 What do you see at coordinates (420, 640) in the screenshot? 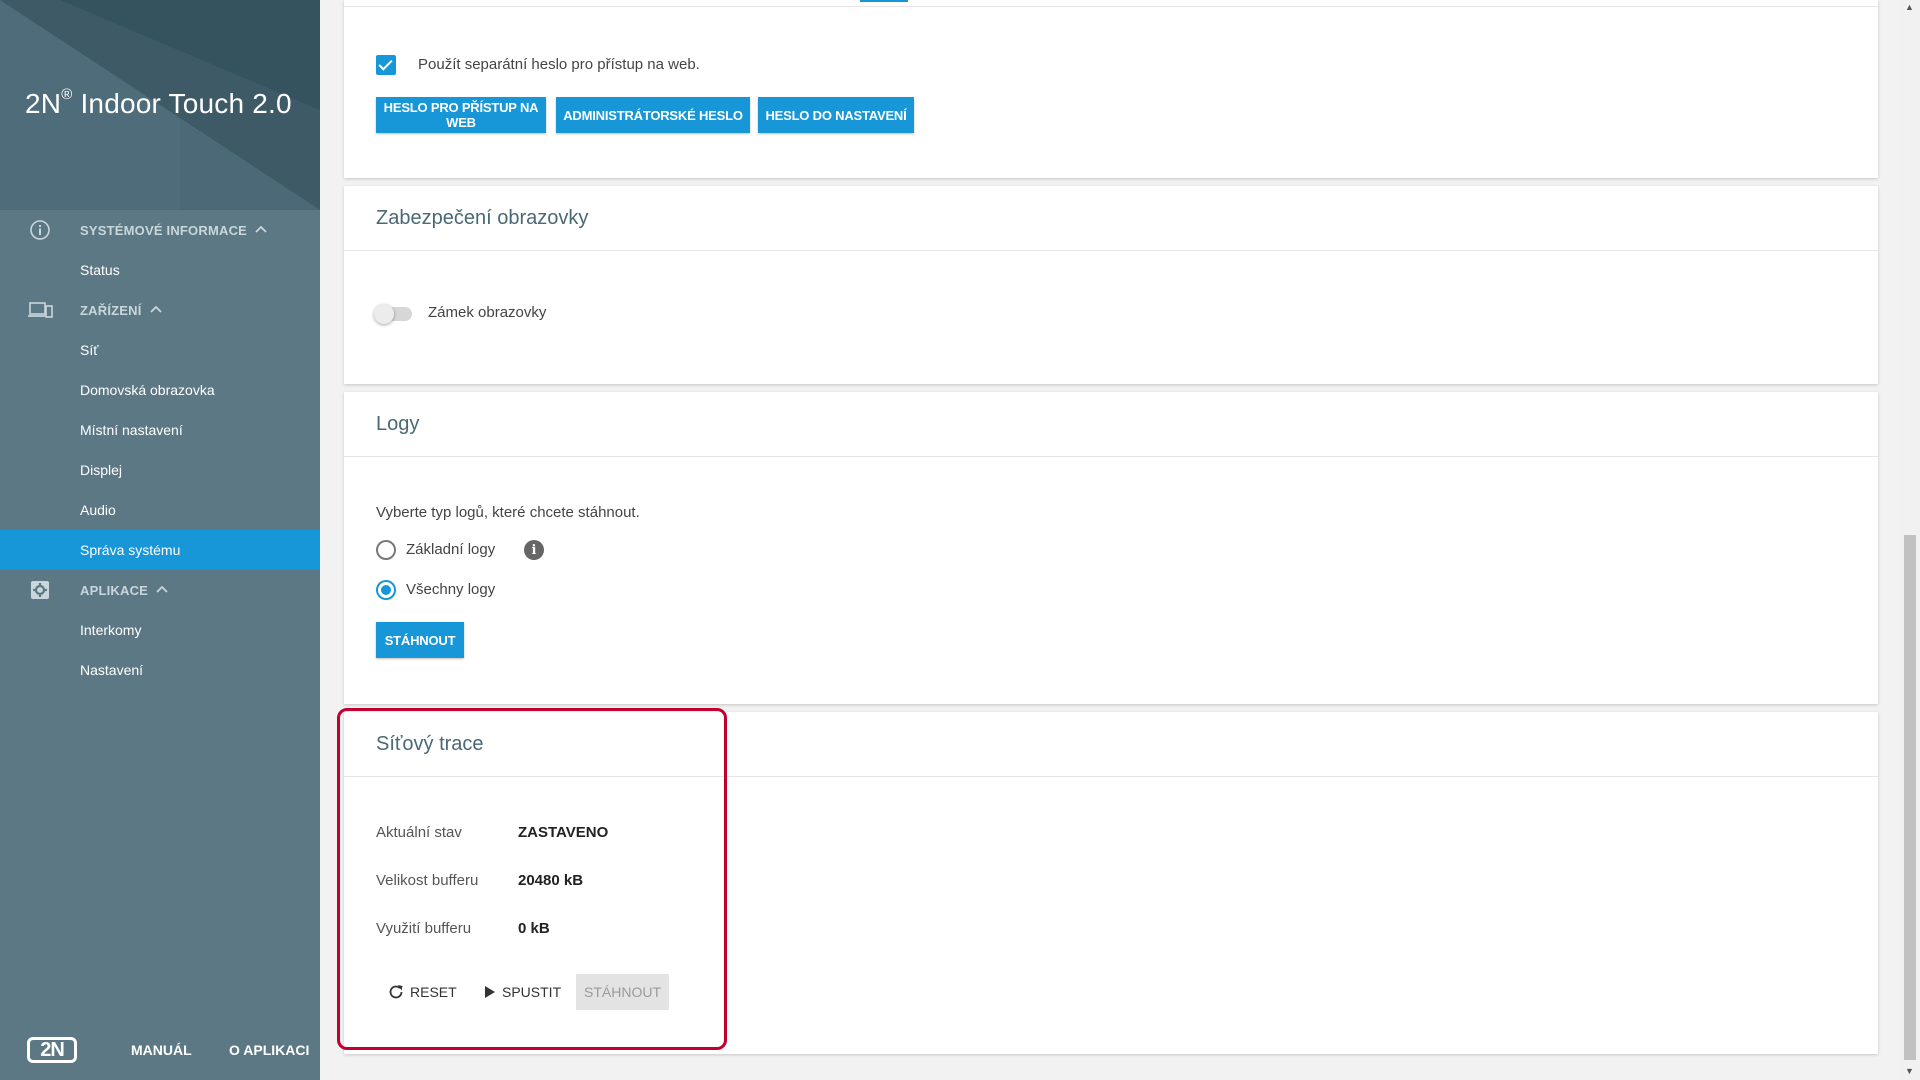
I see `logs-download-button: Stáhnout` at bounding box center [420, 640].